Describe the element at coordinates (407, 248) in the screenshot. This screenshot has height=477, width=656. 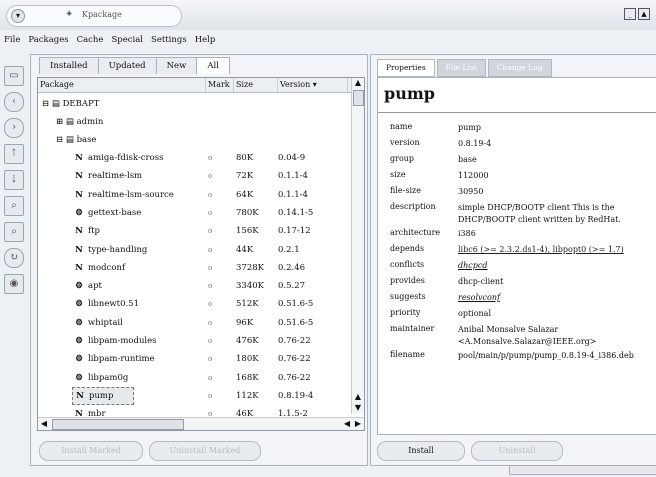
I see `property-key: depends` at that location.